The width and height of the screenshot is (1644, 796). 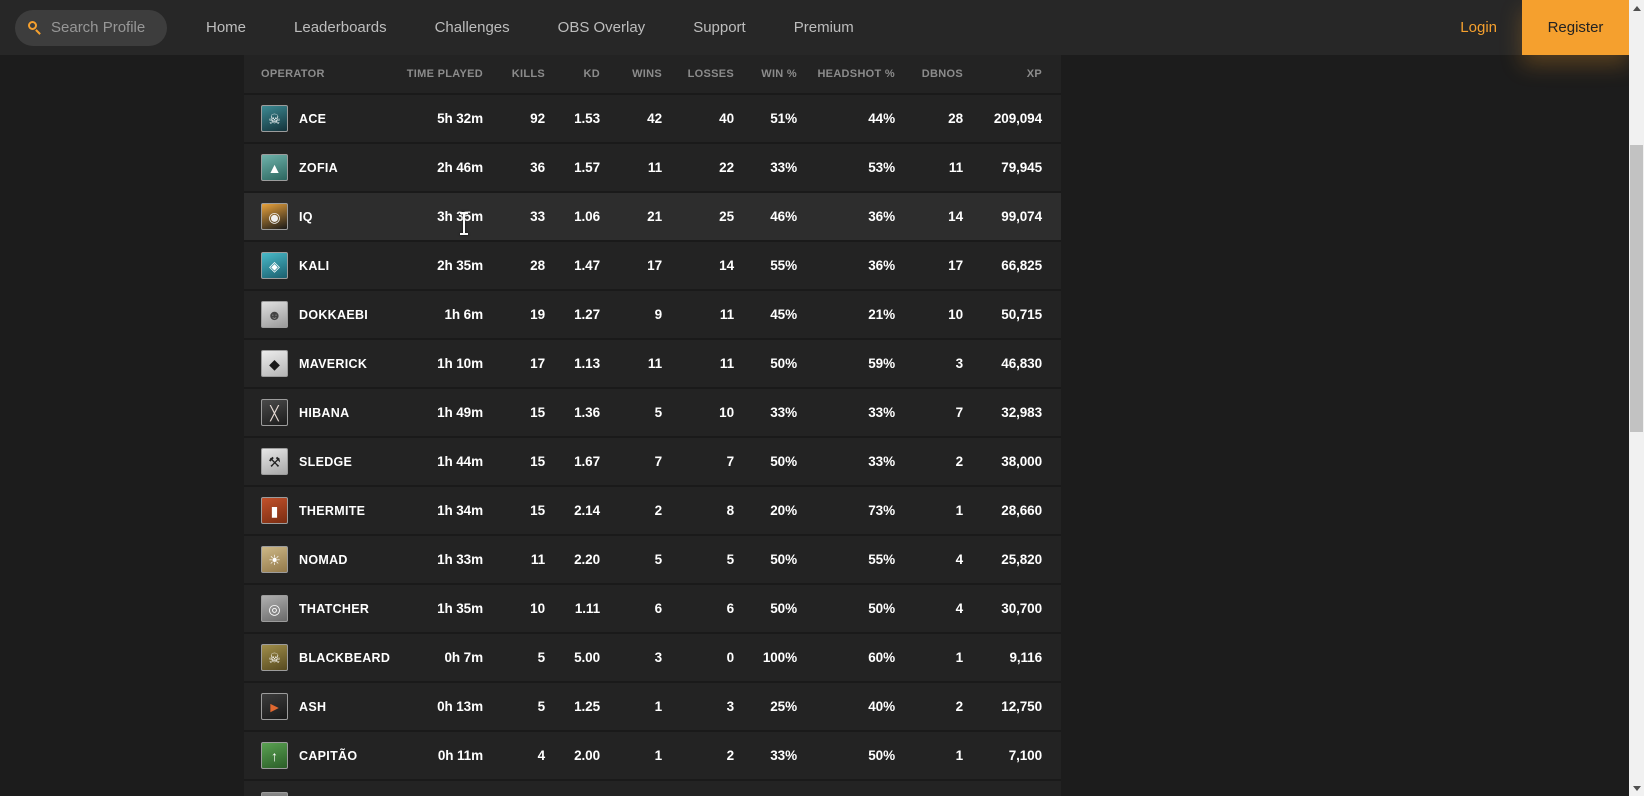 What do you see at coordinates (587, 461) in the screenshot?
I see `cell-kd: 1.67` at bounding box center [587, 461].